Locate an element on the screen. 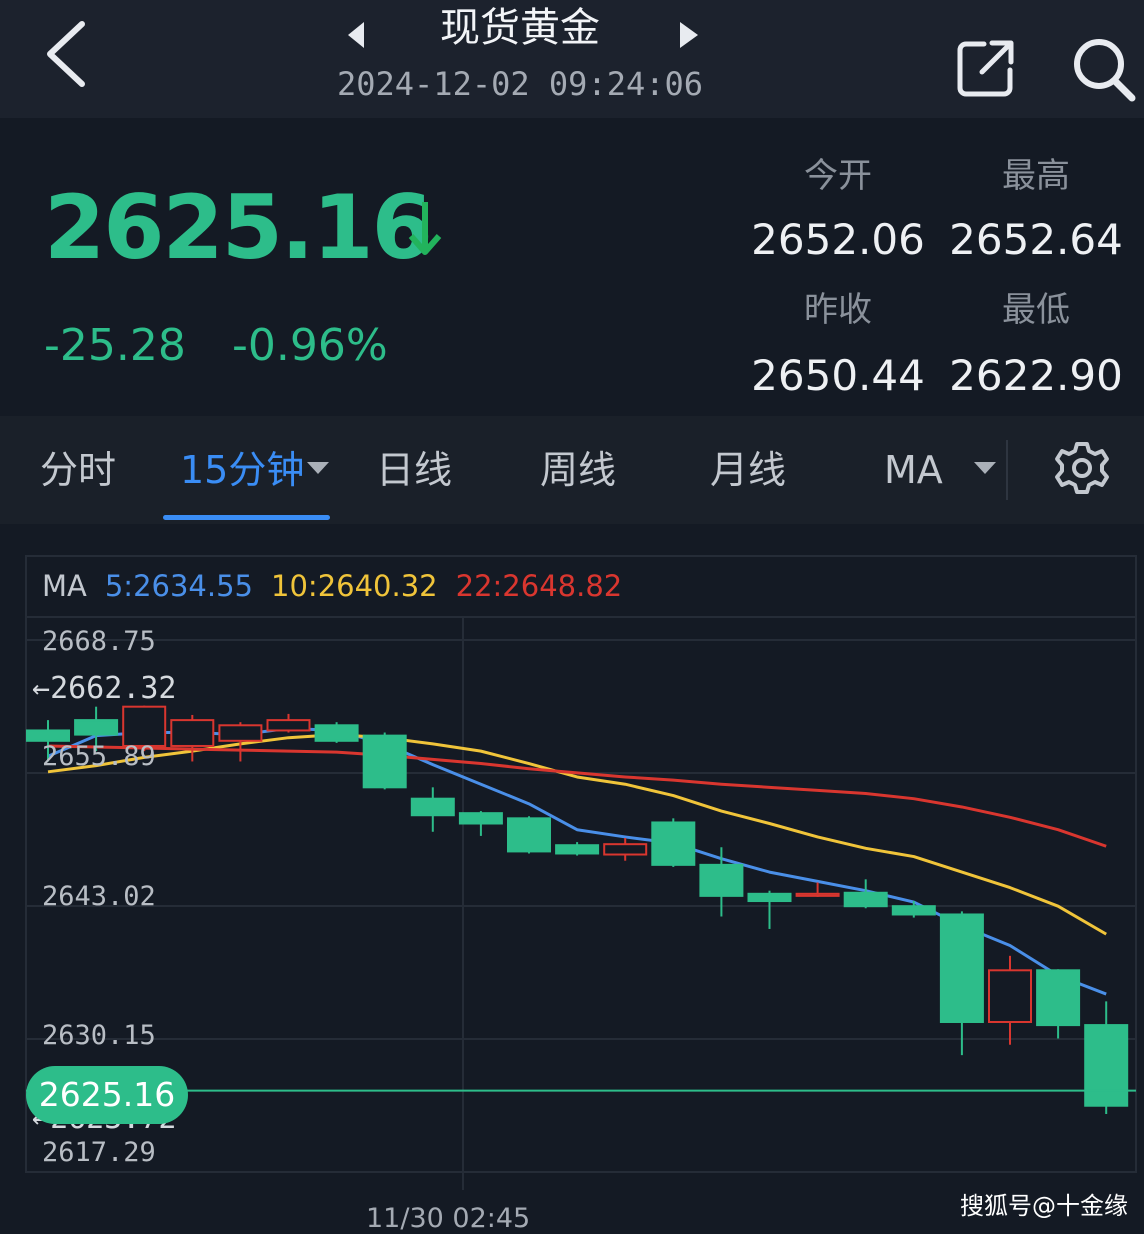 The height and width of the screenshot is (1234, 1144). last-price: 2625.16 is located at coordinates (238, 227).